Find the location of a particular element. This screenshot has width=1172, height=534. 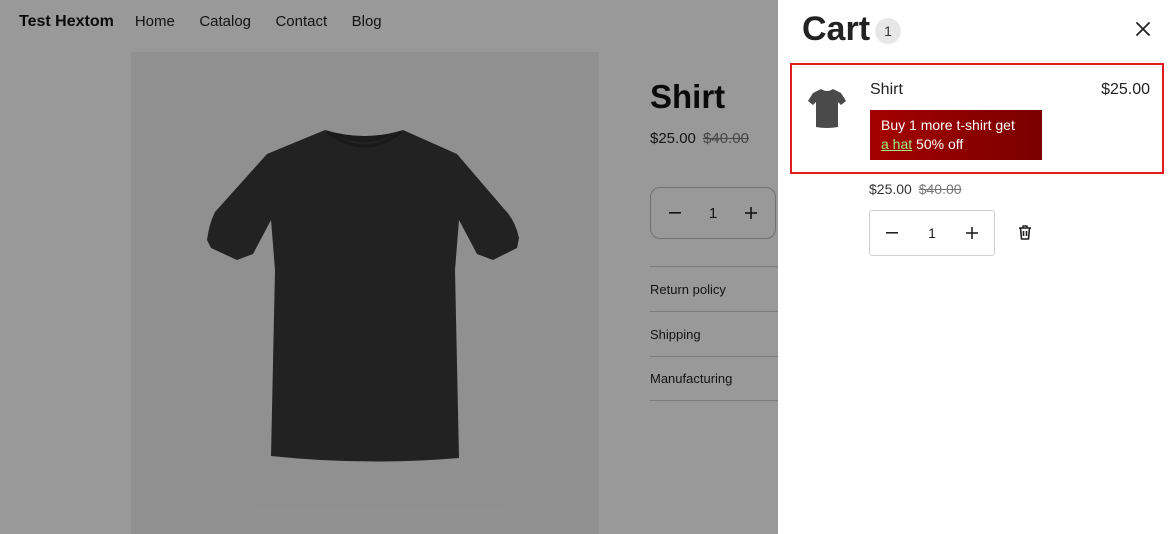

cart-item-line-total: $25.00 is located at coordinates (1125, 89).